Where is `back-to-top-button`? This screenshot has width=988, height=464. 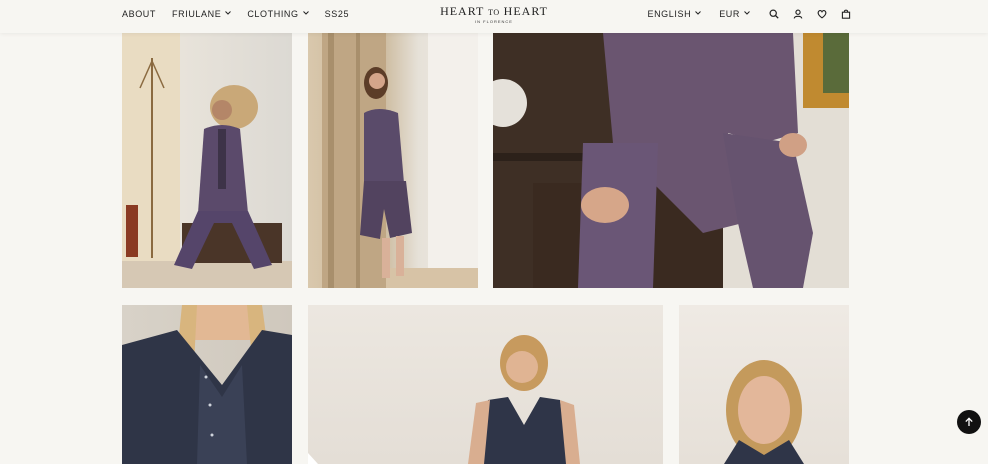 back-to-top-button is located at coordinates (969, 422).